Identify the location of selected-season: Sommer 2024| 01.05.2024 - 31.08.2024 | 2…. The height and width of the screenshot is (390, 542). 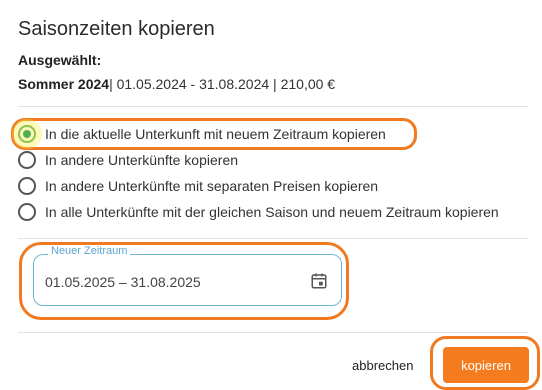
(176, 84).